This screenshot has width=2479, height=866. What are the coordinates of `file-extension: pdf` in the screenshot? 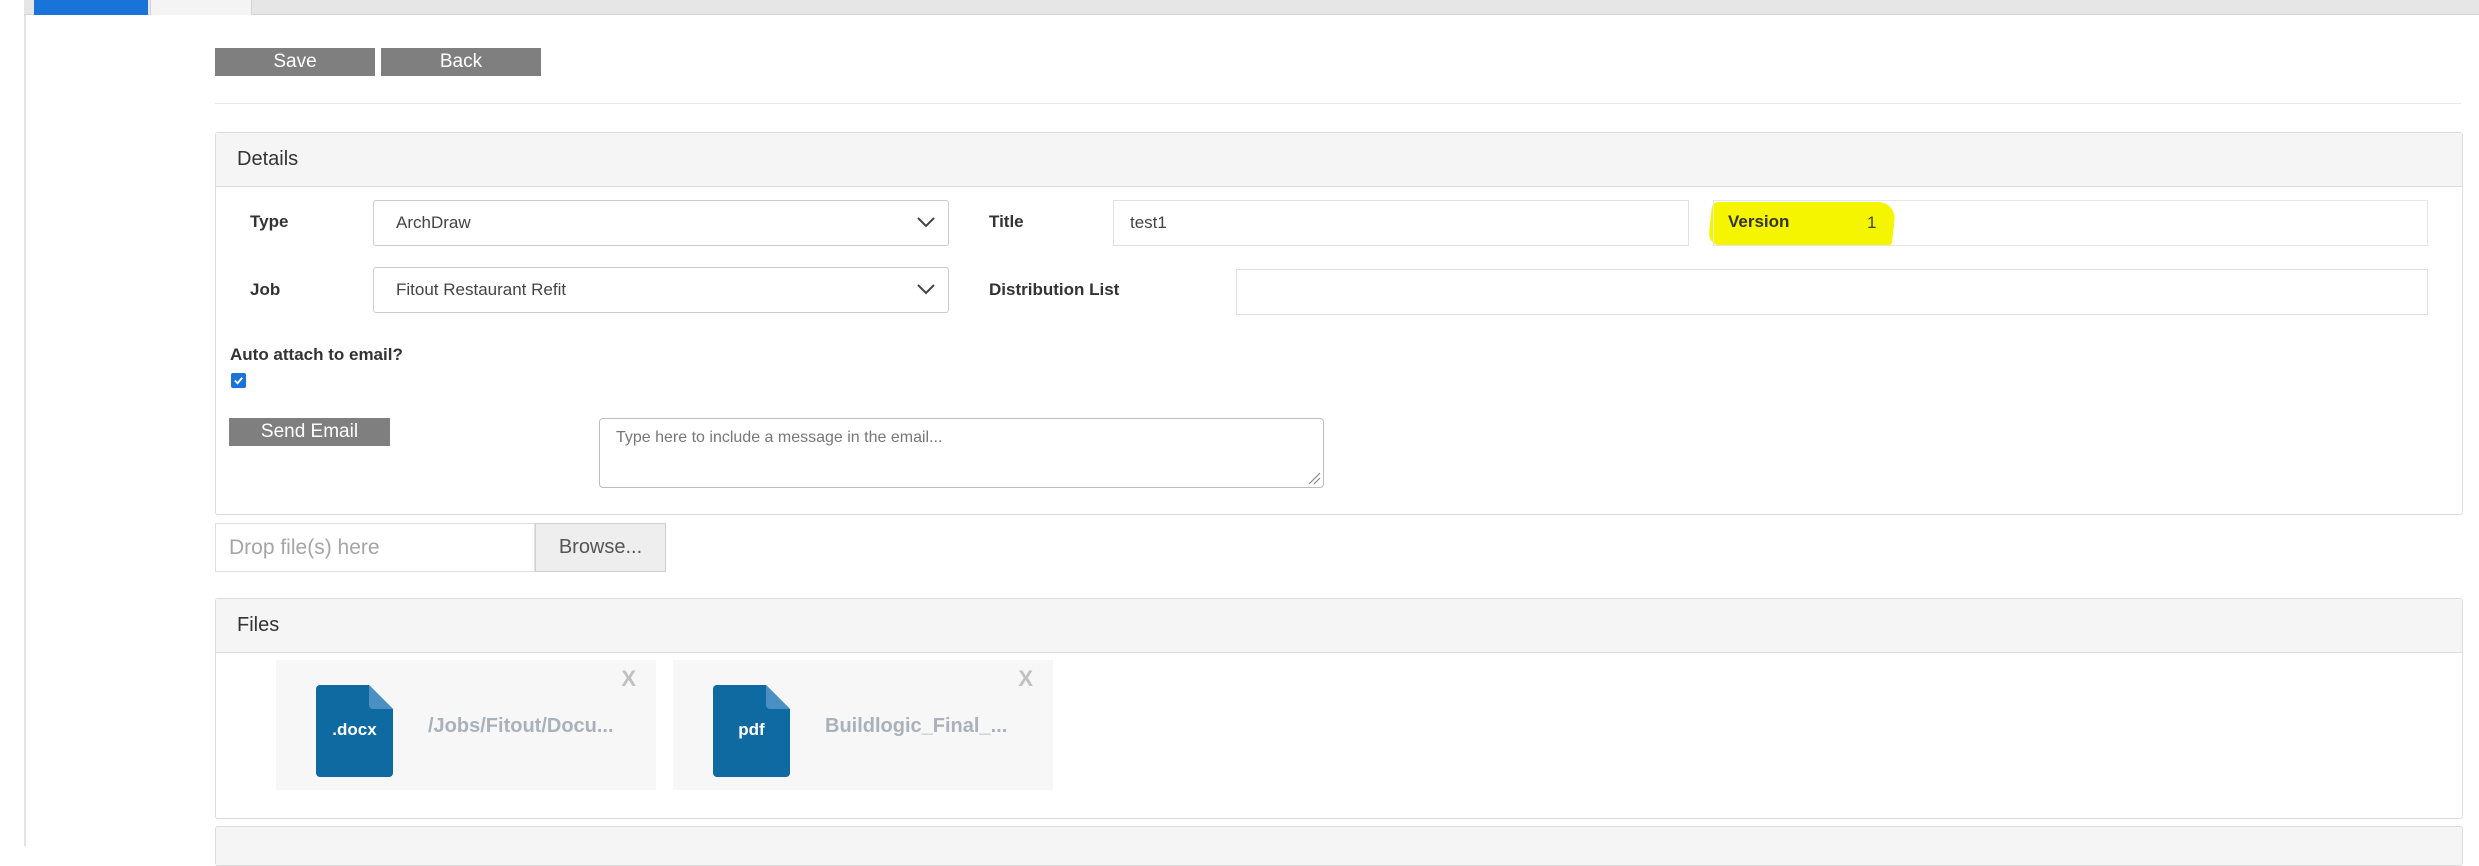 It's located at (751, 729).